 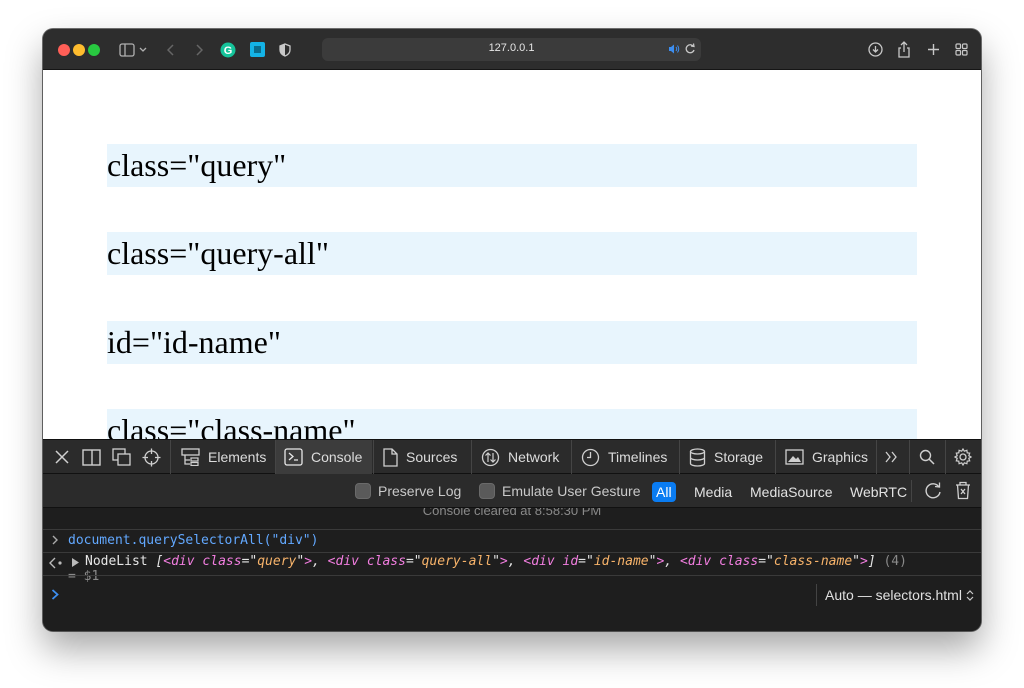 What do you see at coordinates (94, 50) in the screenshot?
I see `zoom-window-button` at bounding box center [94, 50].